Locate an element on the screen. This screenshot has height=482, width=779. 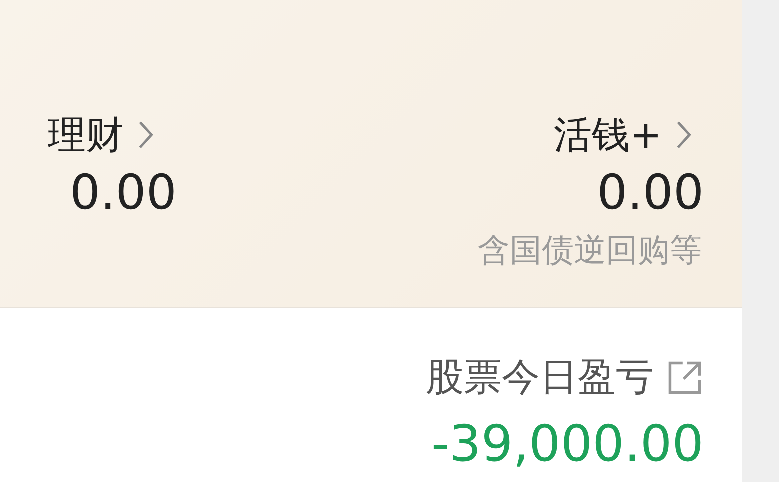
asset-label: 理财 is located at coordinates (86, 135).